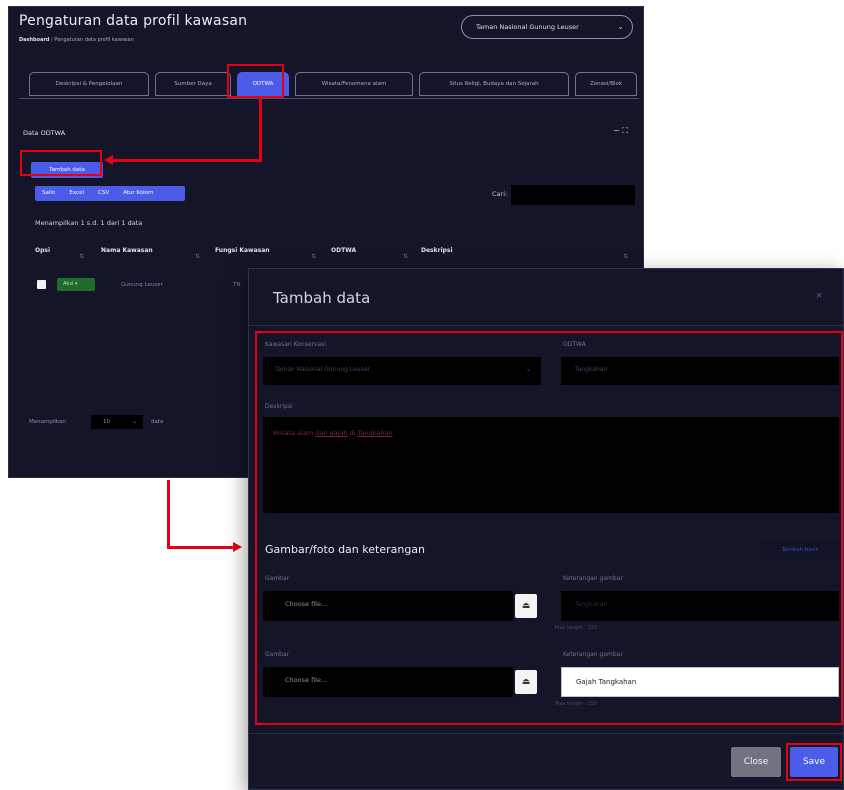  Describe the element at coordinates (133, 21) in the screenshot. I see `page-title: Pengaturan data profil kawasan` at that location.